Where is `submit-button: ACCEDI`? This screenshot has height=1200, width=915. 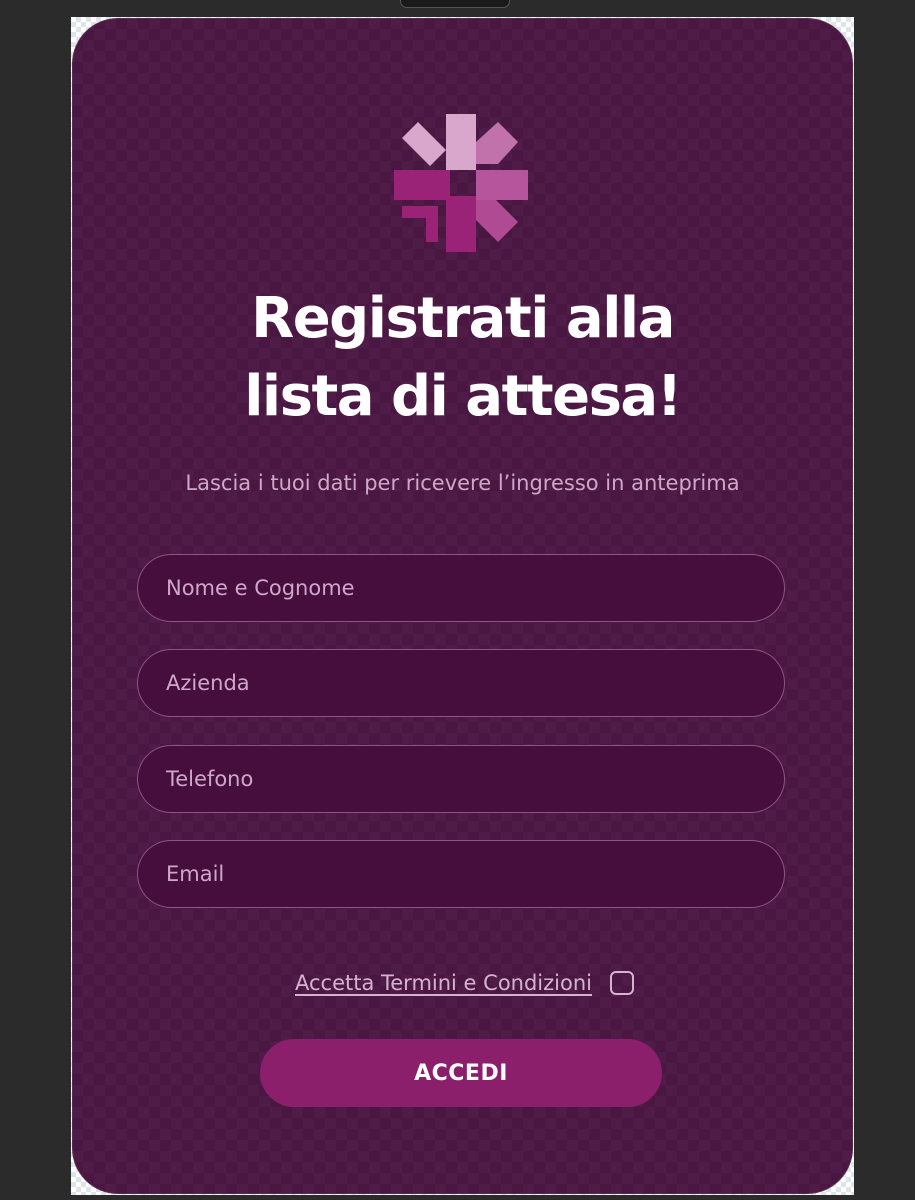 submit-button: ACCEDI is located at coordinates (461, 1073).